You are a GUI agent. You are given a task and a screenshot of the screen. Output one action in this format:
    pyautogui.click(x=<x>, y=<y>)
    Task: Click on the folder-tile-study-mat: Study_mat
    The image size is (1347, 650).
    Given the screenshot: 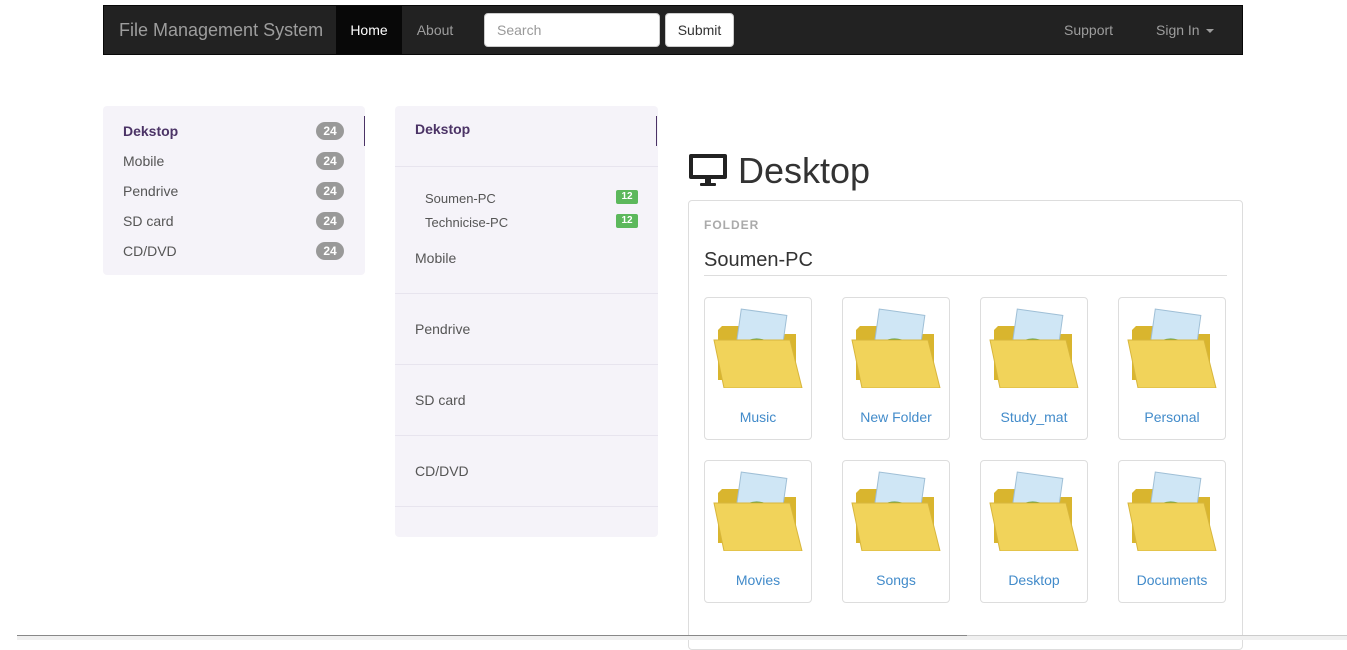 What is the action you would take?
    pyautogui.click(x=1034, y=368)
    